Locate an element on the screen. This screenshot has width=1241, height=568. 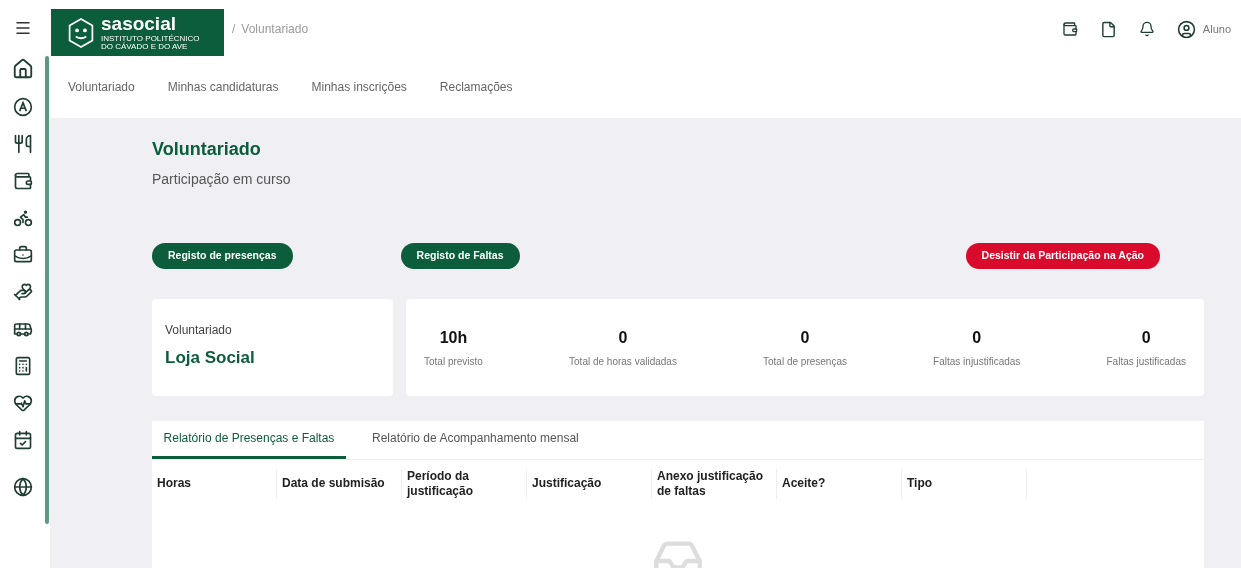
action-button: Registo de Faltas is located at coordinates (460, 256).